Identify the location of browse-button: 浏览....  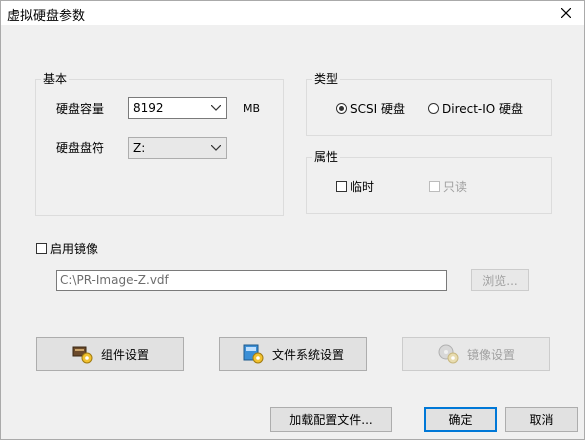
(500, 280).